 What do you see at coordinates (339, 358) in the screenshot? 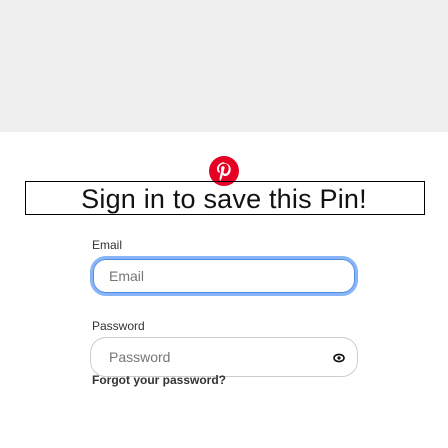
I see `eye-icon` at bounding box center [339, 358].